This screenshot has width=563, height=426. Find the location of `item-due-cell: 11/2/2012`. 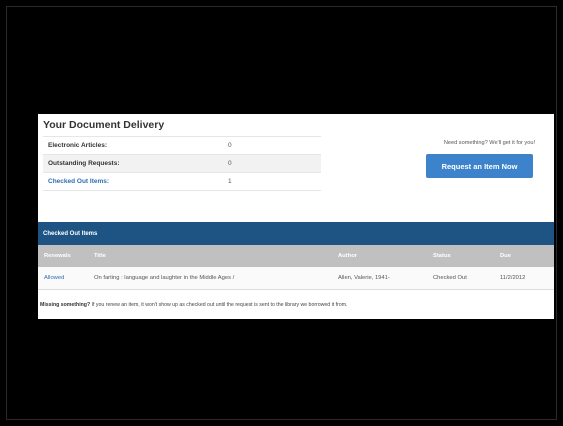

item-due-cell: 11/2/2012 is located at coordinates (513, 278).